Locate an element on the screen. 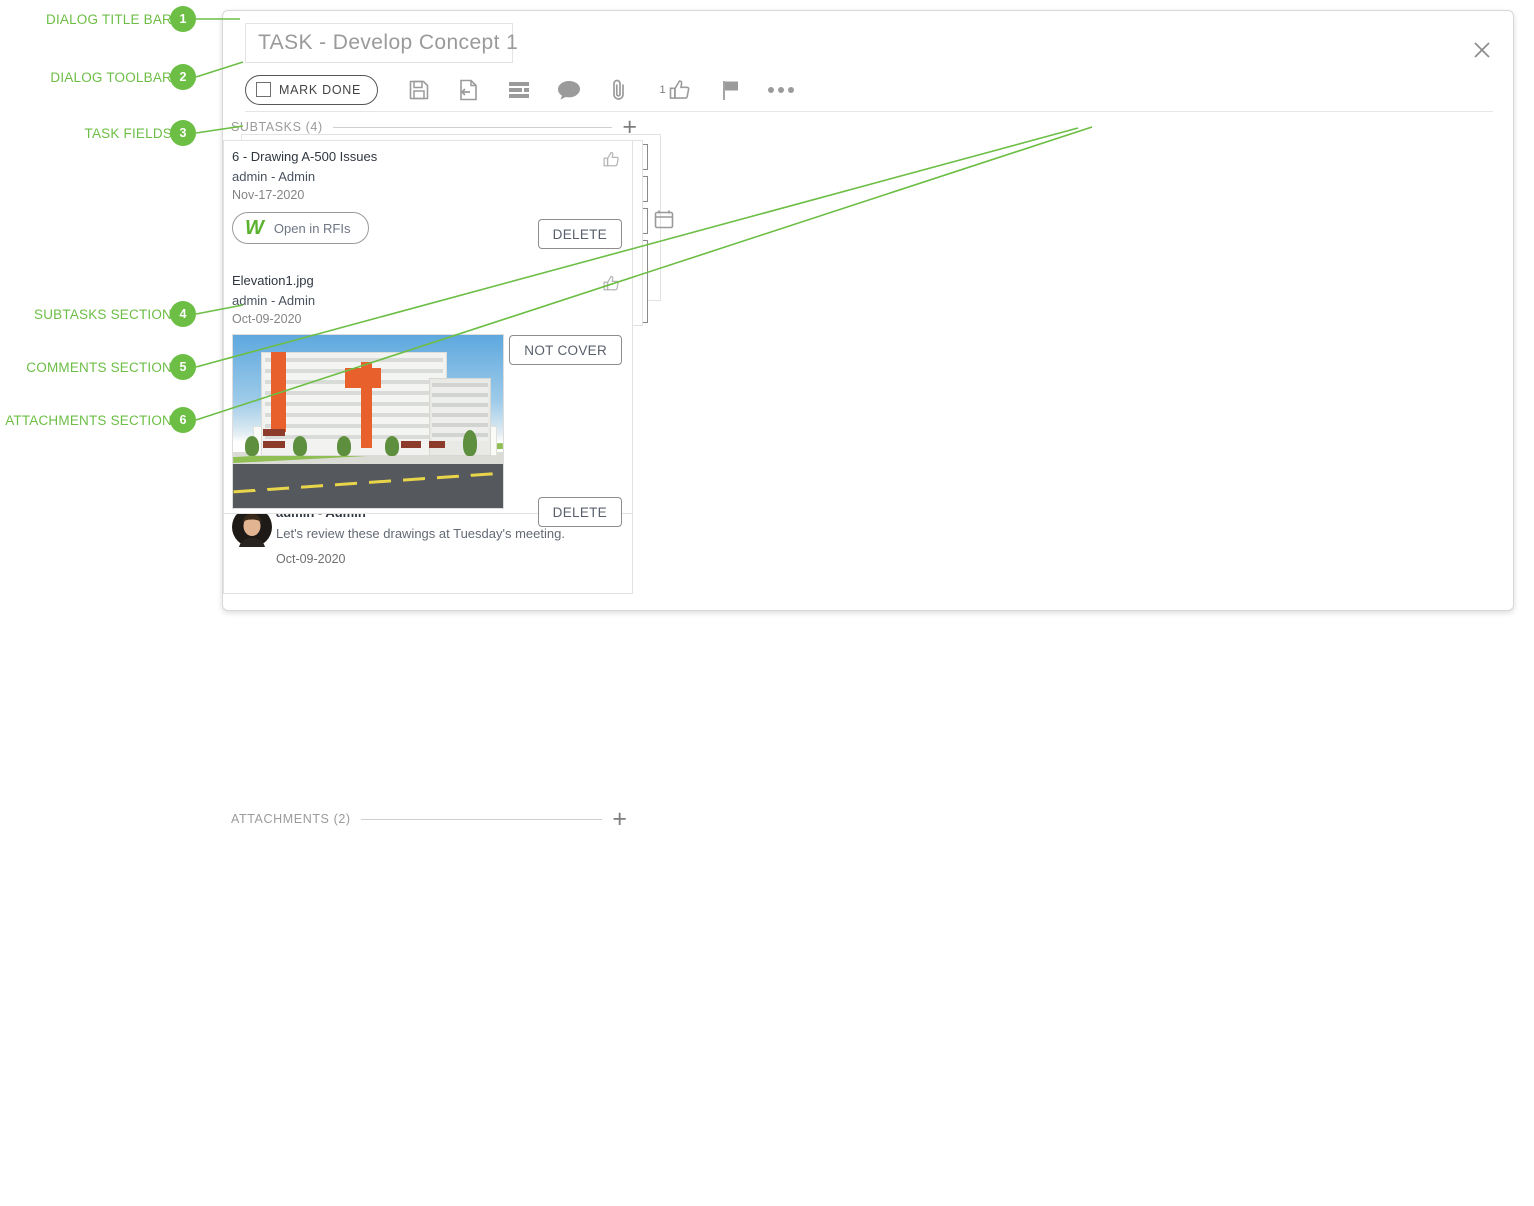  annotation-label-4: SUBTASKS SECTION is located at coordinates (103, 314).